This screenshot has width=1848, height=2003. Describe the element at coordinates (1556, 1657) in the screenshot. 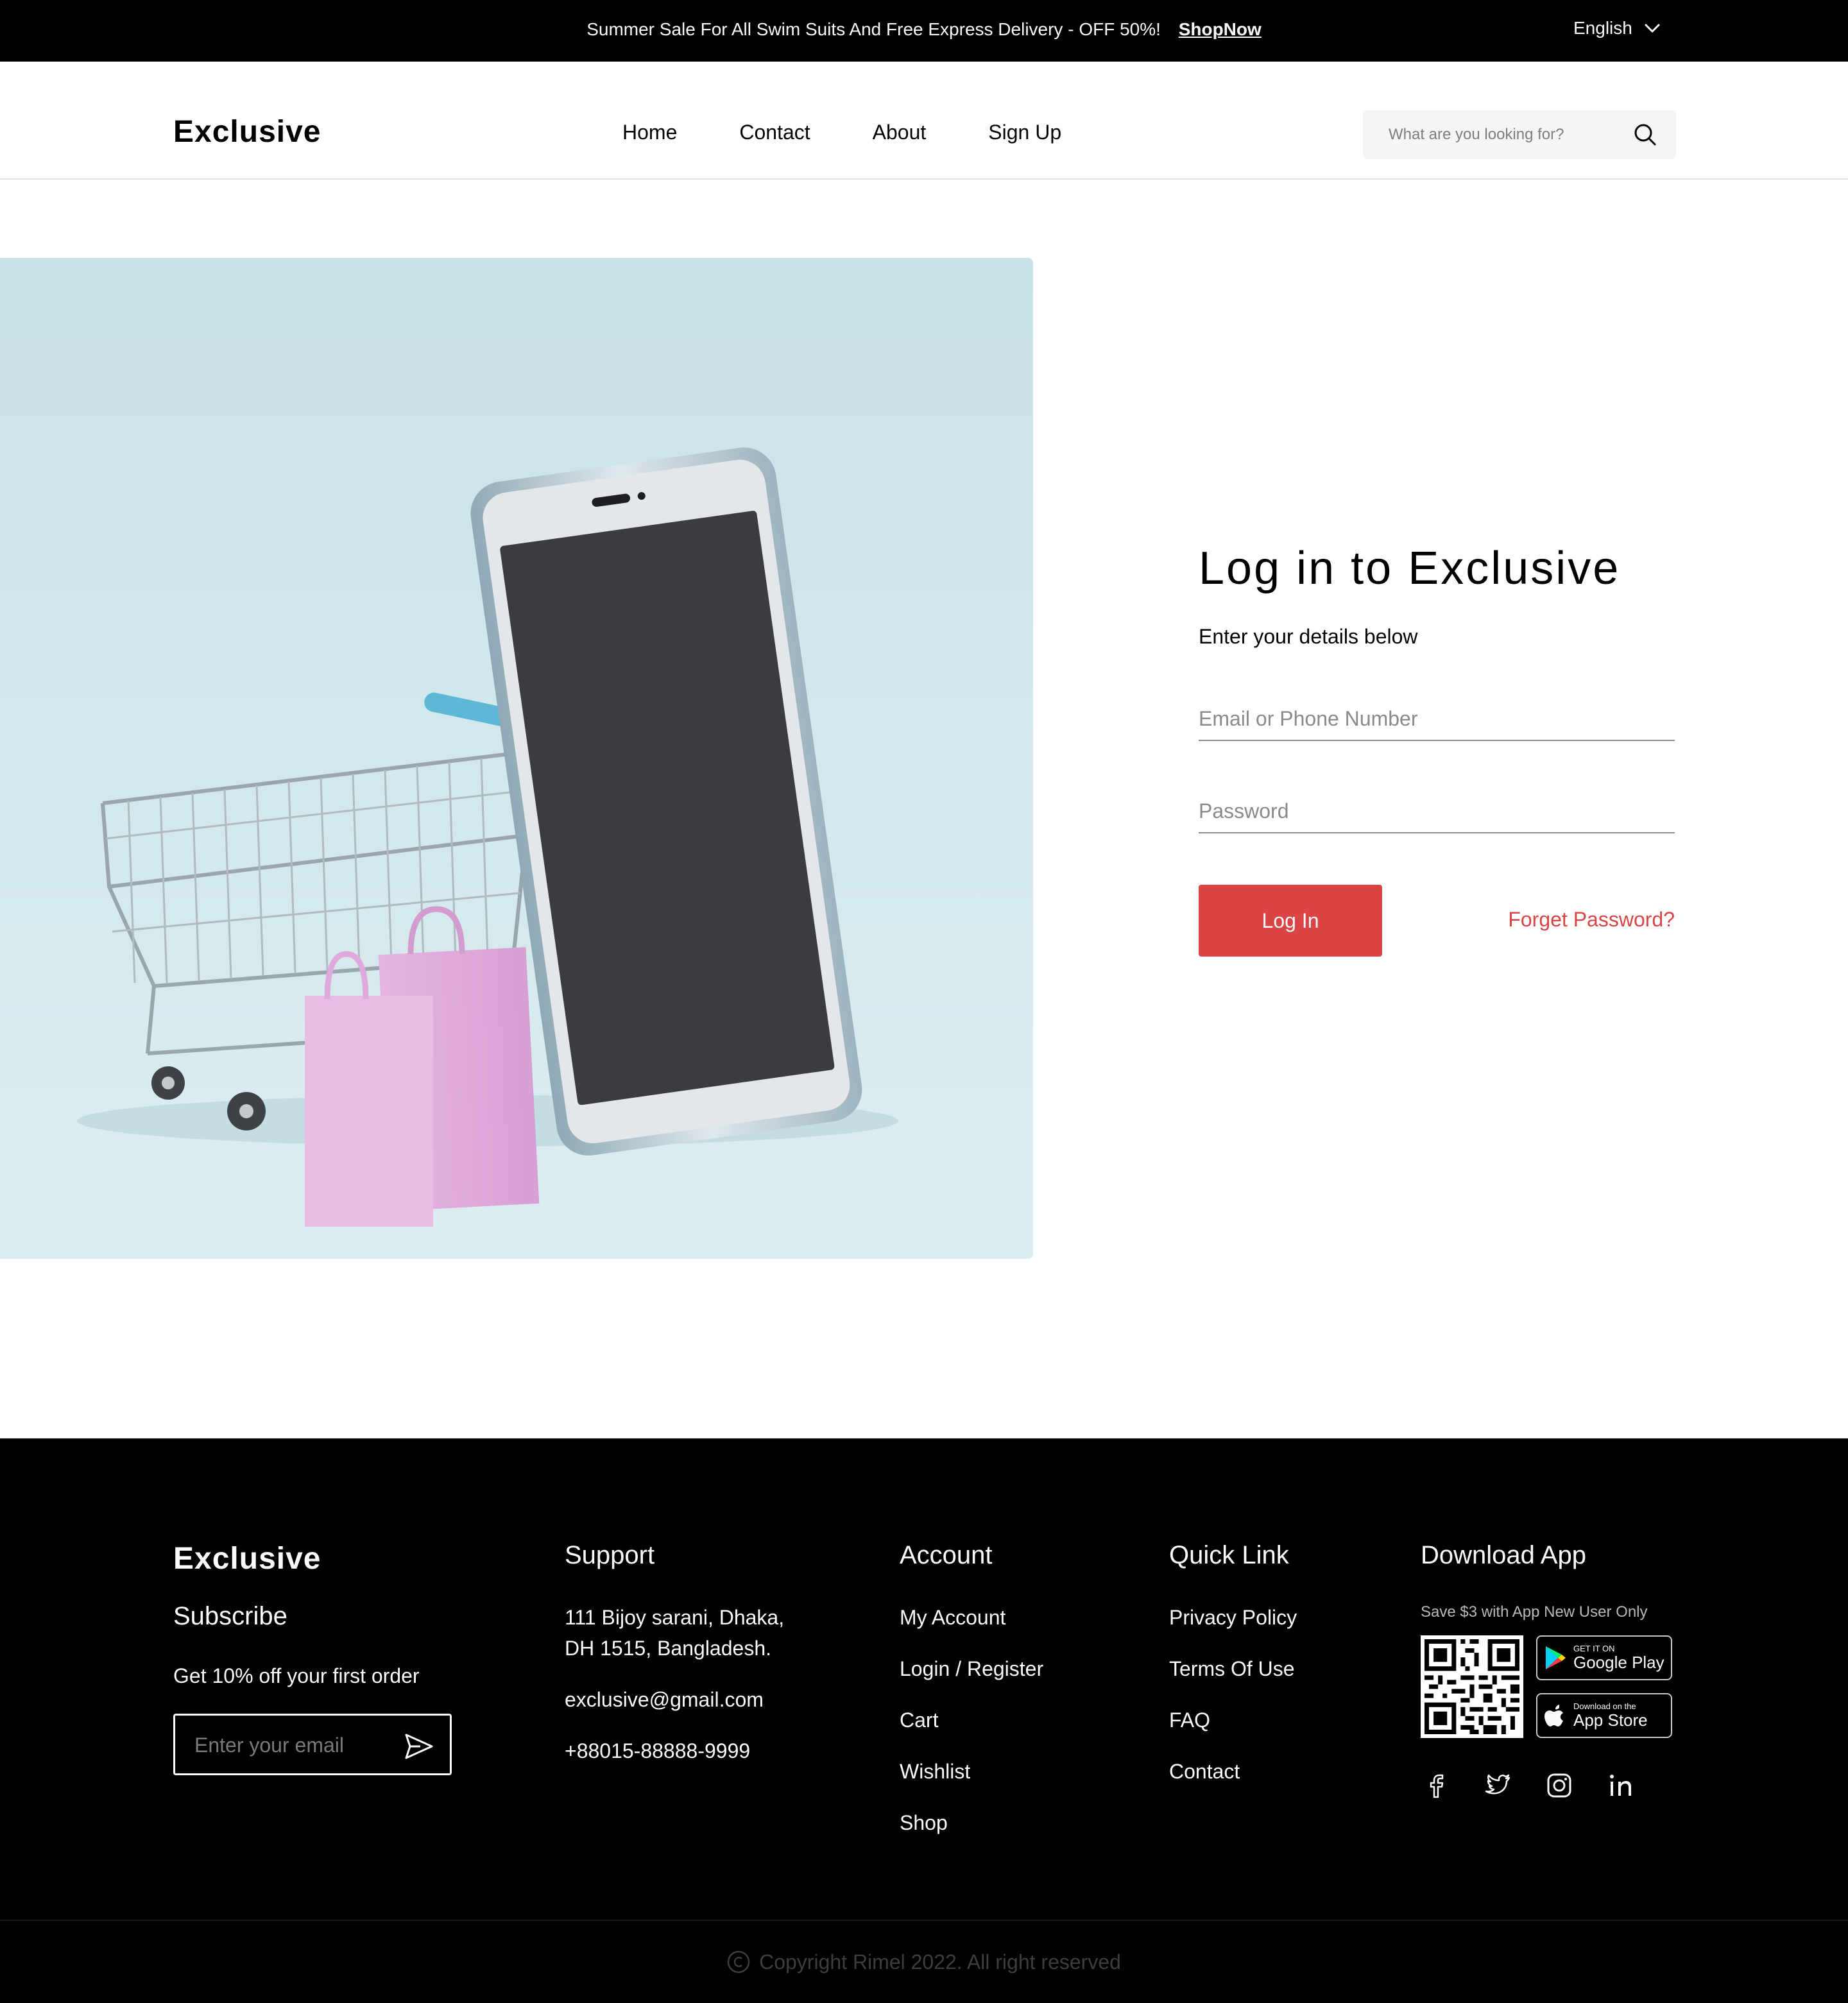

I see `google-play-icon` at that location.